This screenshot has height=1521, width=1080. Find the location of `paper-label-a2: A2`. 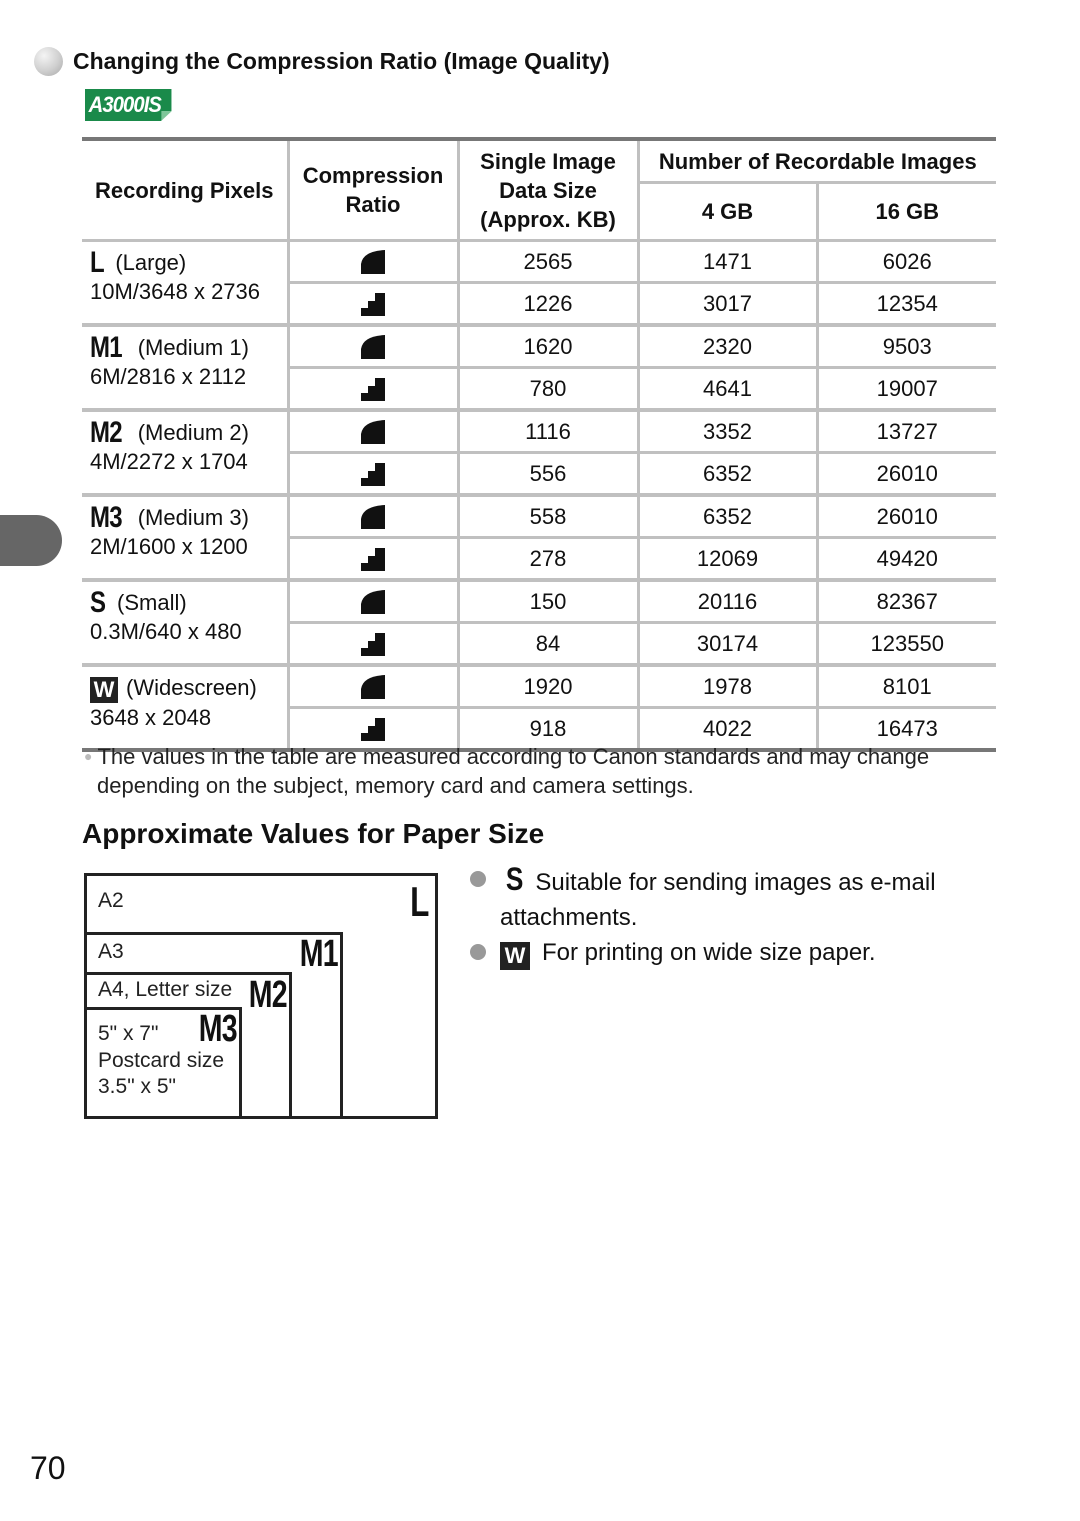

paper-label-a2: A2 is located at coordinates (111, 900).